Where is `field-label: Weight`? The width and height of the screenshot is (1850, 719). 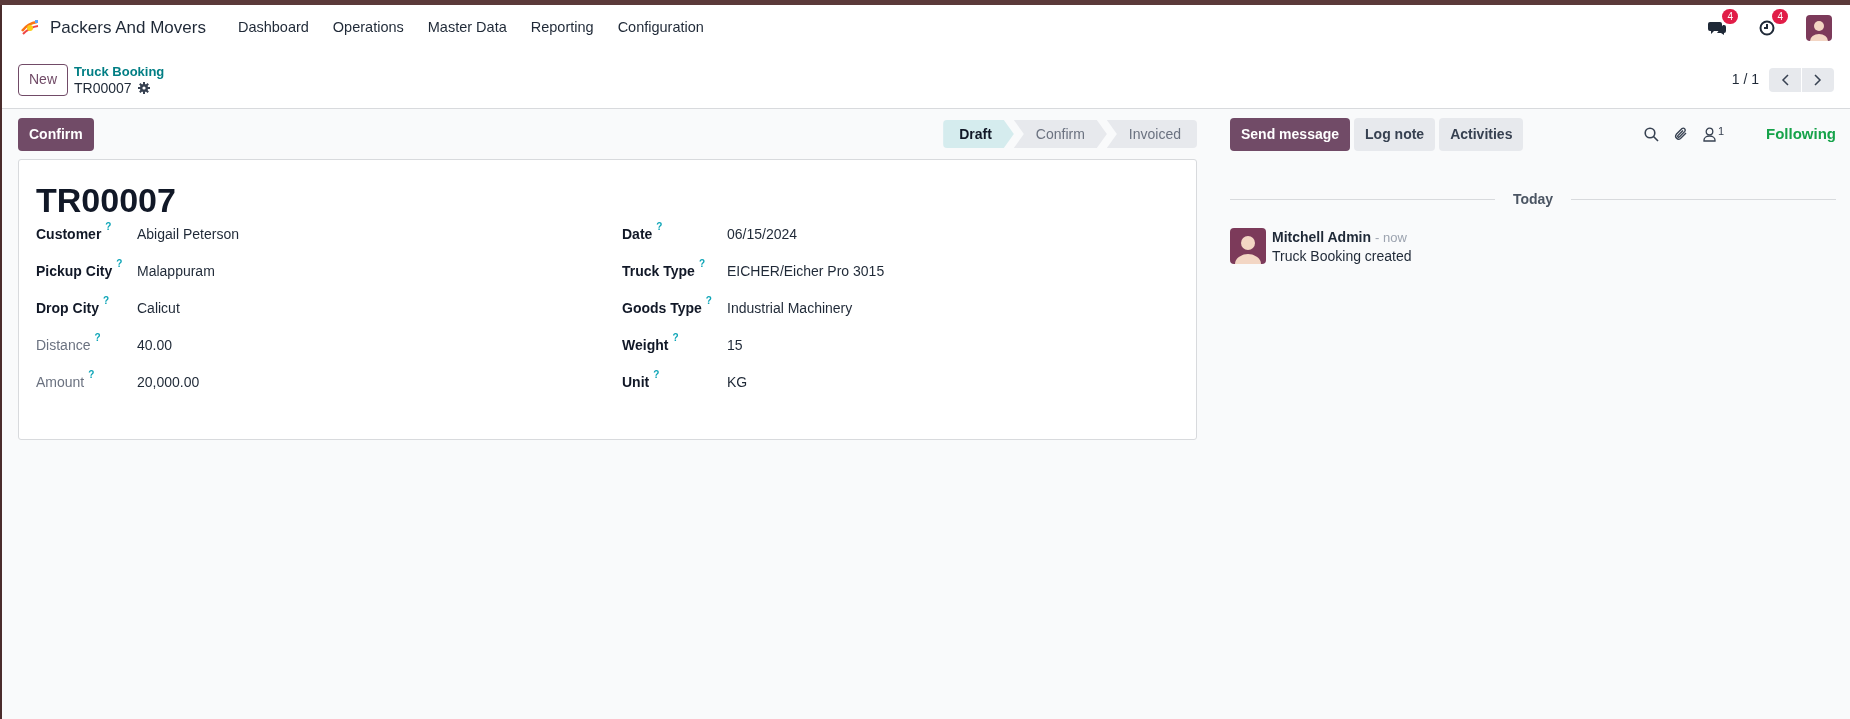 field-label: Weight is located at coordinates (645, 345).